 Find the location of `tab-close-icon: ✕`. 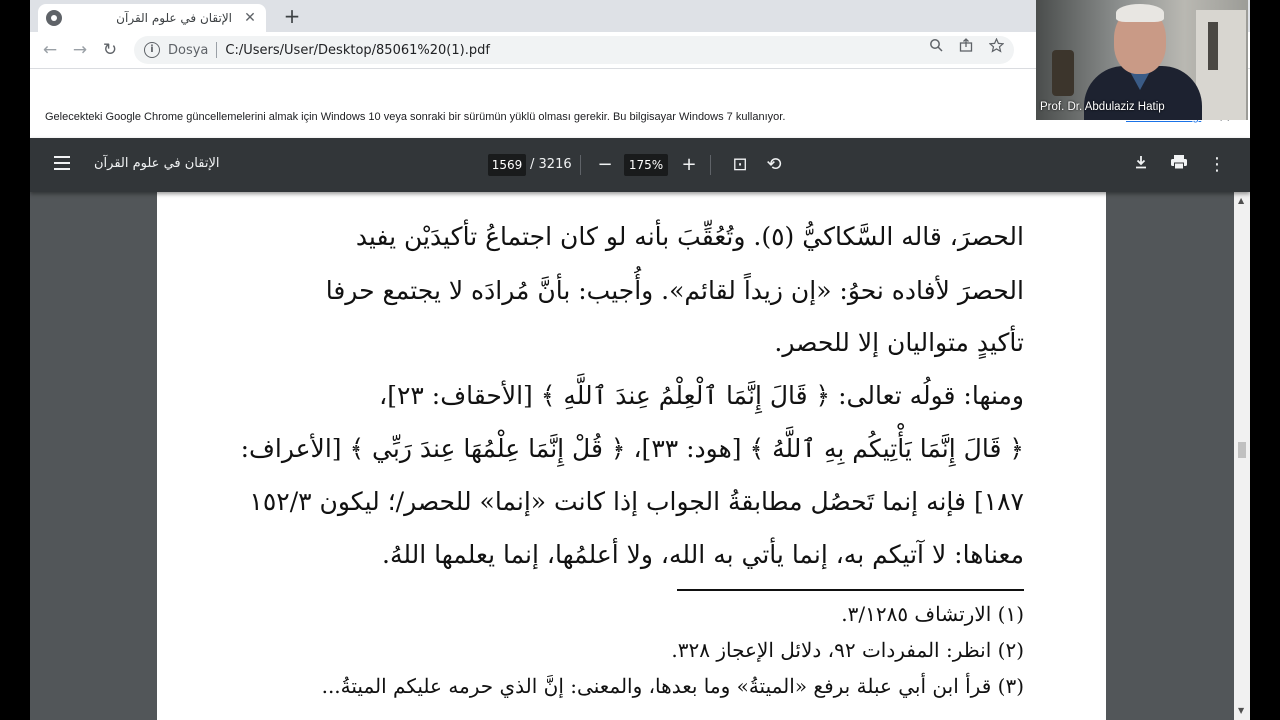

tab-close-icon: ✕ is located at coordinates (250, 18).